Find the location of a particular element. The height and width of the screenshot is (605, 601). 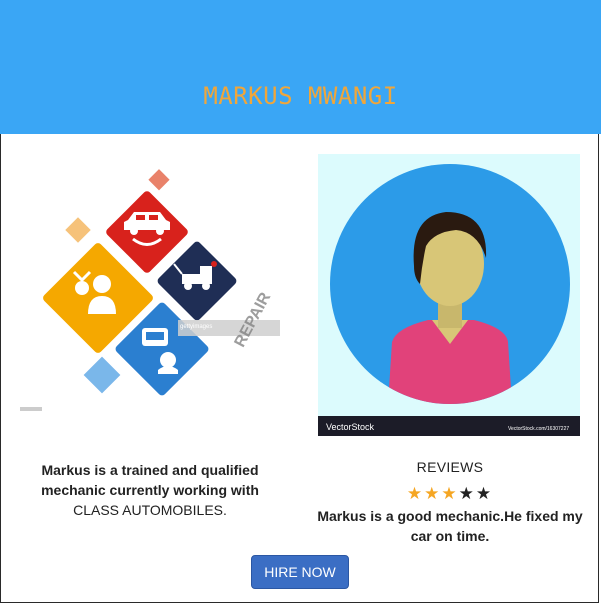

review-line: car on time. is located at coordinates (450, 536).